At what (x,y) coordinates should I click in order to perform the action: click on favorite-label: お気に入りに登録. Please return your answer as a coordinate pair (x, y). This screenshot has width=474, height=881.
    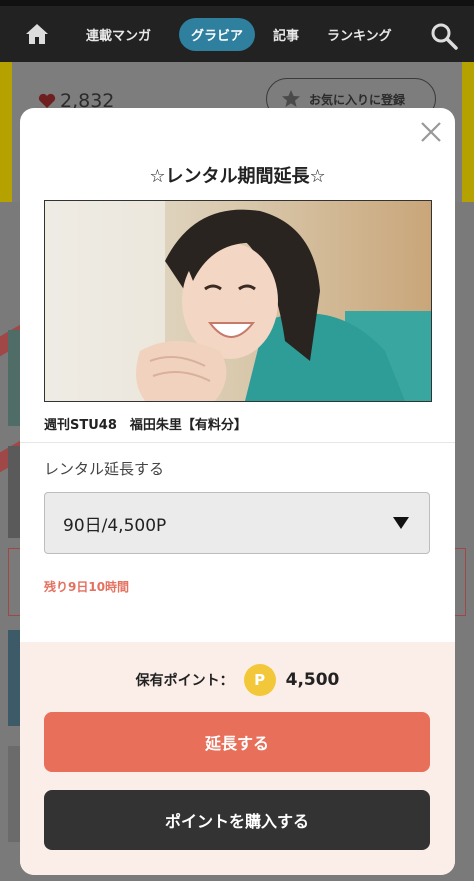
    Looking at the image, I should click on (357, 99).